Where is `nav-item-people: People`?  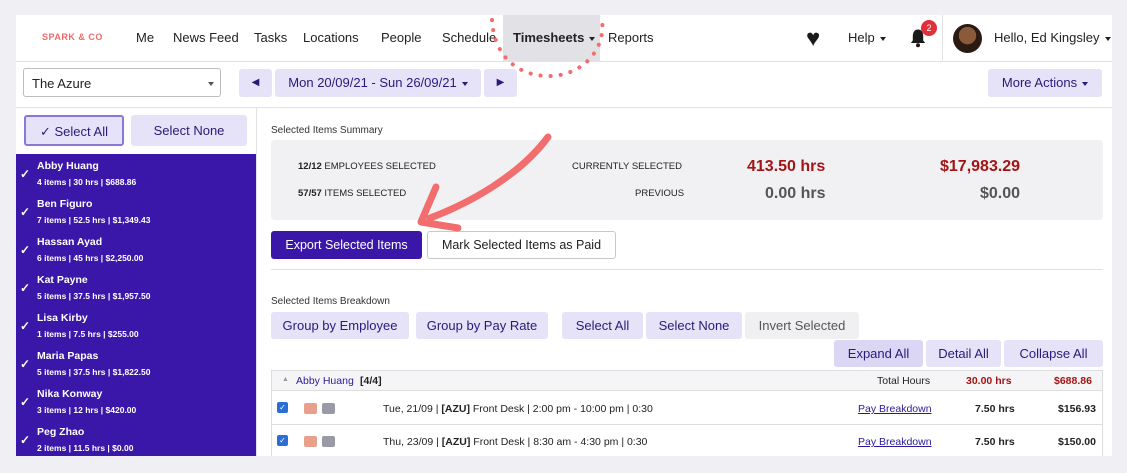
nav-item-people: People is located at coordinates (401, 37).